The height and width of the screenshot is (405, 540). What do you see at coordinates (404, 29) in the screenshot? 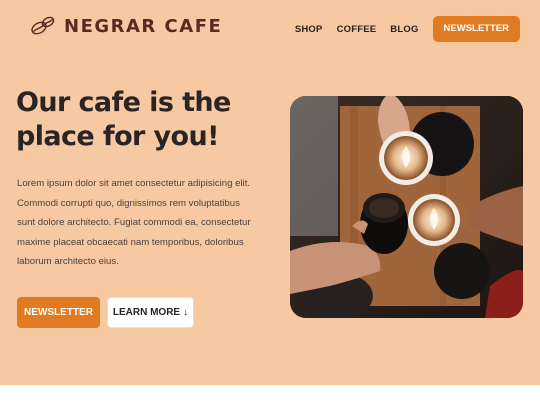
I see `nav-link-blog: BLOG` at bounding box center [404, 29].